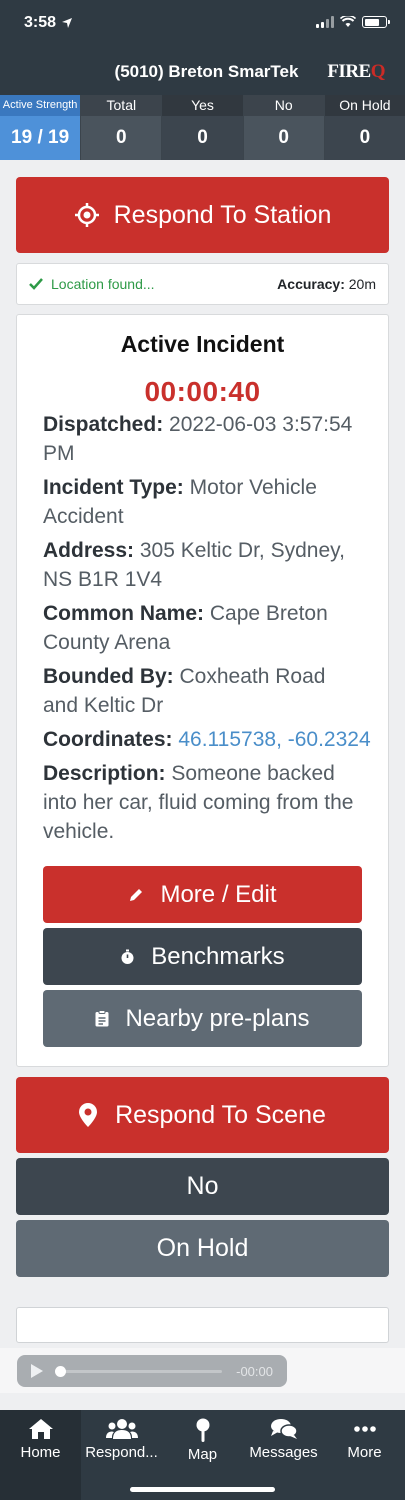  Describe the element at coordinates (325, 22) in the screenshot. I see `signal-icon` at that location.